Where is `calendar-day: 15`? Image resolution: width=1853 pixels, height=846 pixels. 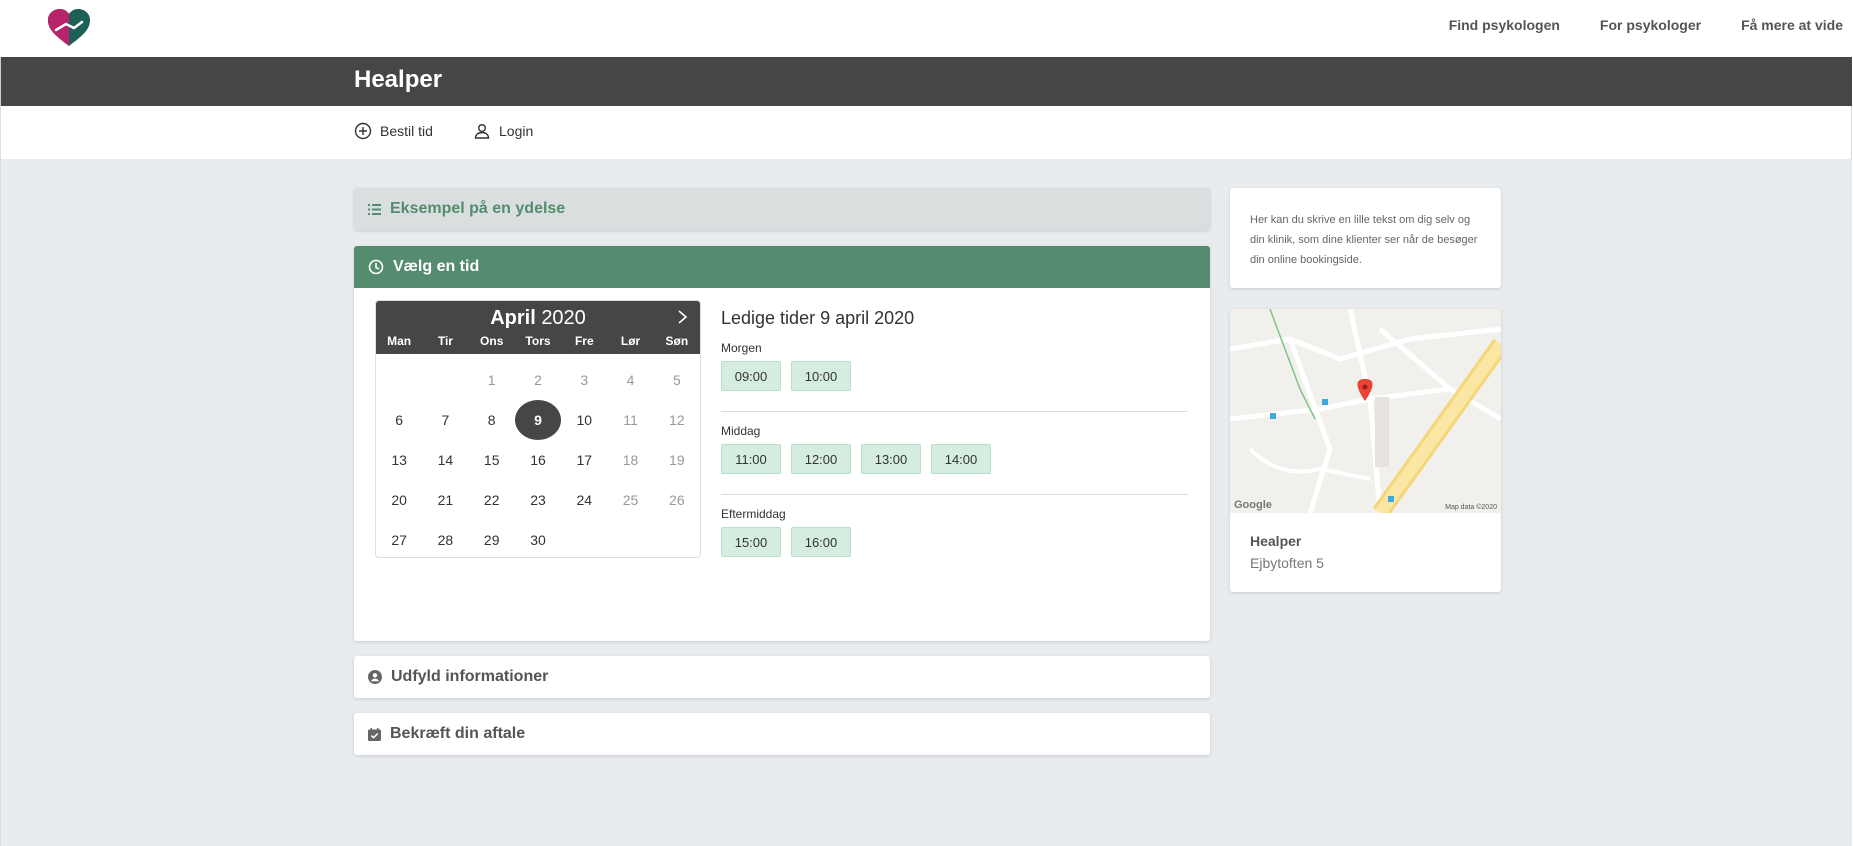
calendar-day: 15 is located at coordinates (492, 460).